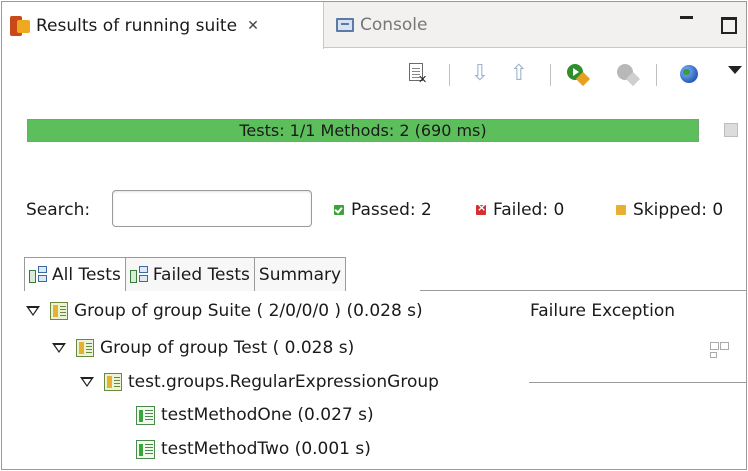  I want to click on failed-icon, so click(481, 208).